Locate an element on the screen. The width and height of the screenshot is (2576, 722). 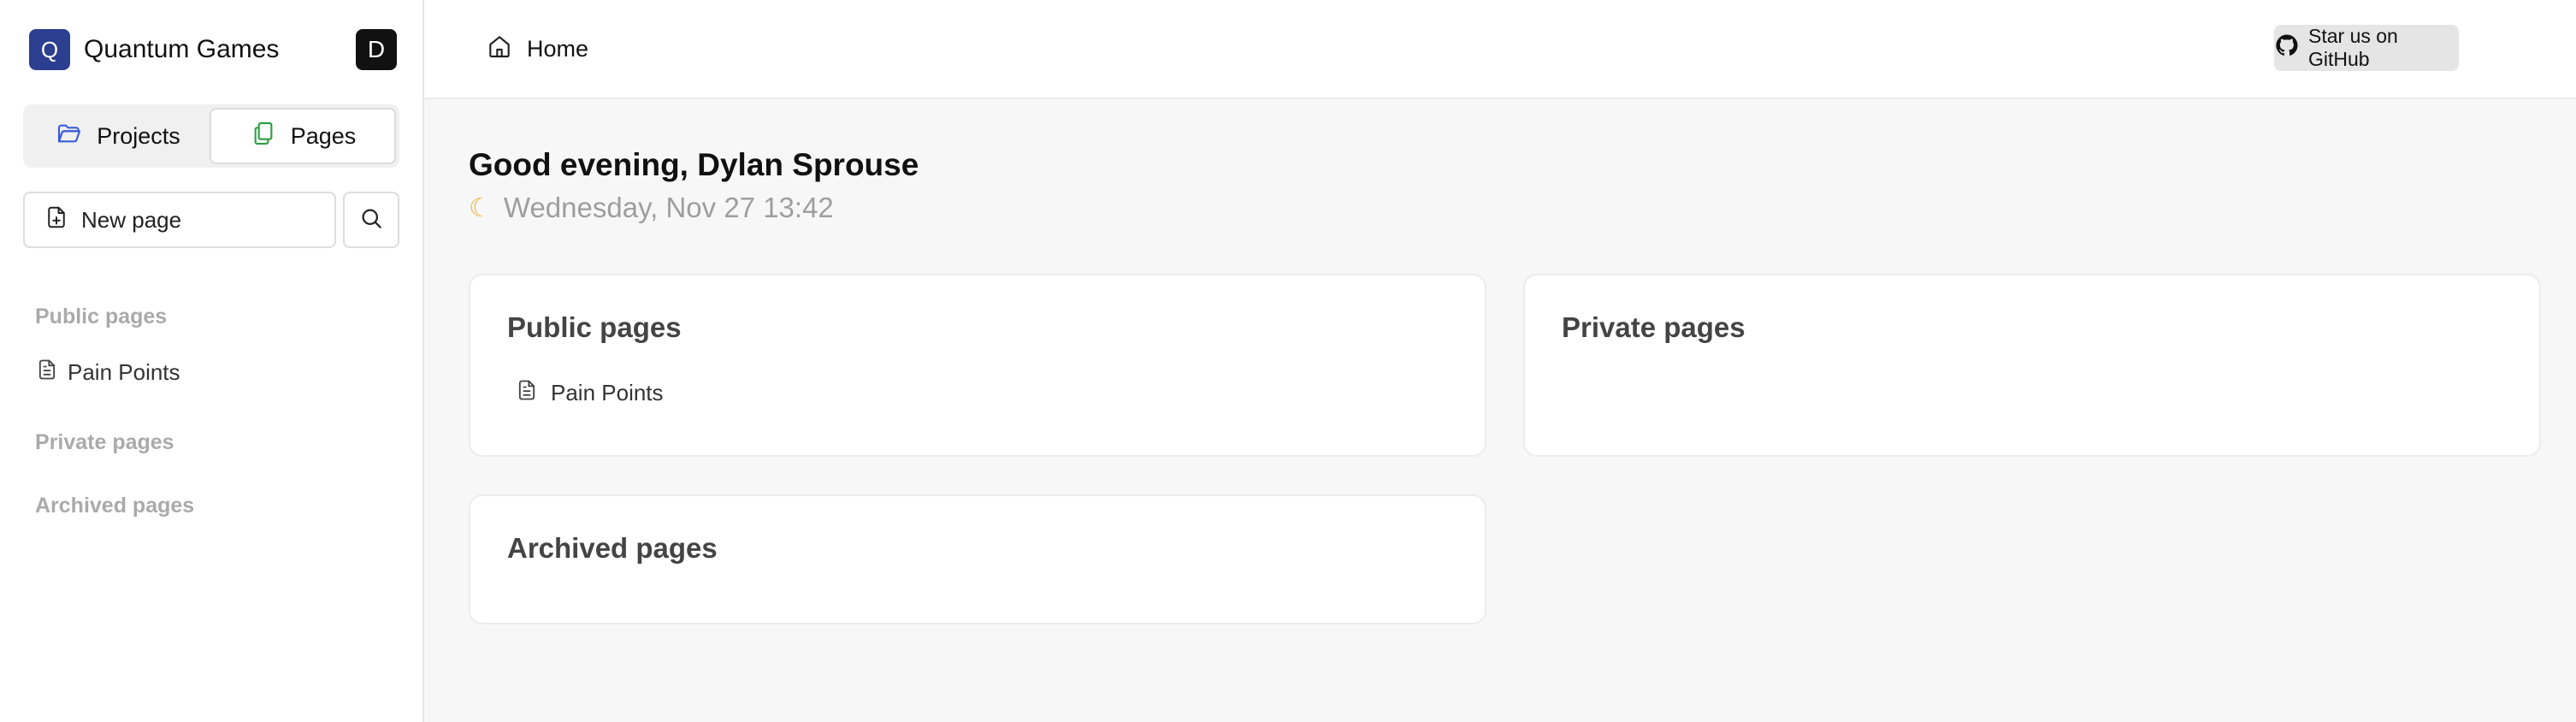
private-pages-card: Private pages is located at coordinates (2032, 365).